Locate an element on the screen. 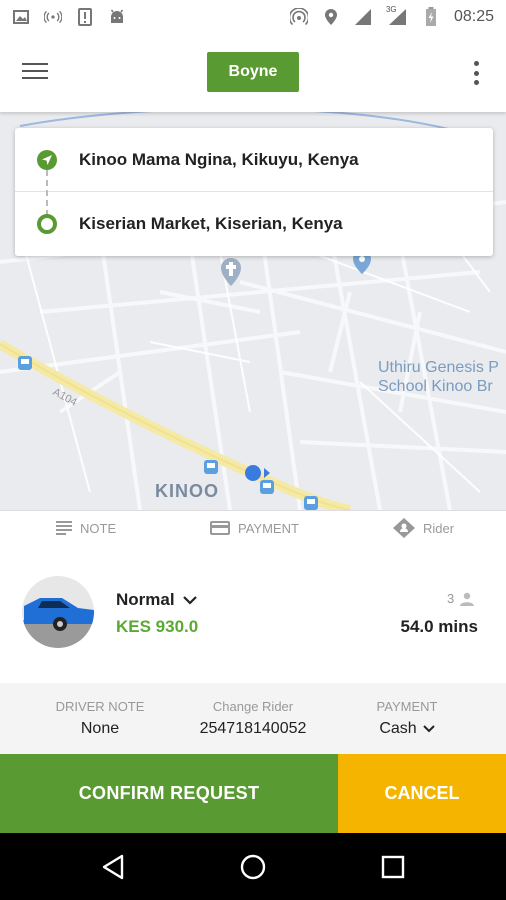  dropoff-location: Kiserian Market, Kiserian, Kenya is located at coordinates (211, 223).